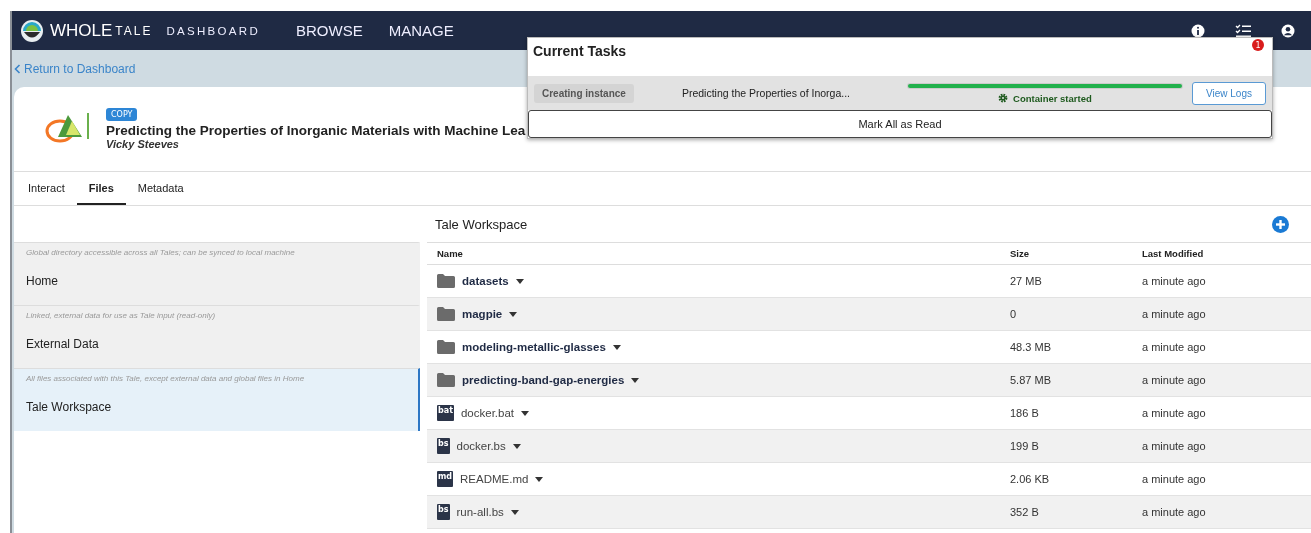 Image resolution: width=1311 pixels, height=533 pixels. Describe the element at coordinates (1031, 380) in the screenshot. I see `table-cell-text: 5.87 MB` at that location.